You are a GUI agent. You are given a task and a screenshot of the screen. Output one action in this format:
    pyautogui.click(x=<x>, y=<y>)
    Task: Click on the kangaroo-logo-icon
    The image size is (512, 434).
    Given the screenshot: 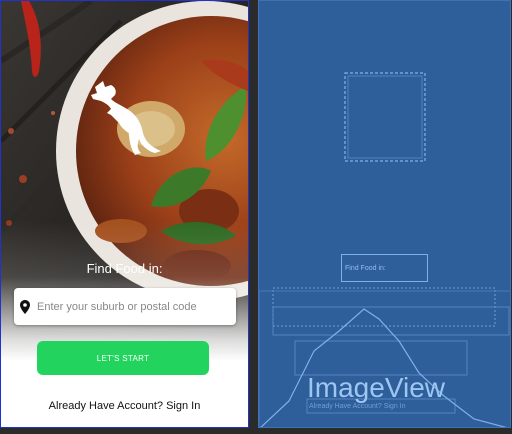 What is the action you would take?
    pyautogui.click(x=126, y=118)
    